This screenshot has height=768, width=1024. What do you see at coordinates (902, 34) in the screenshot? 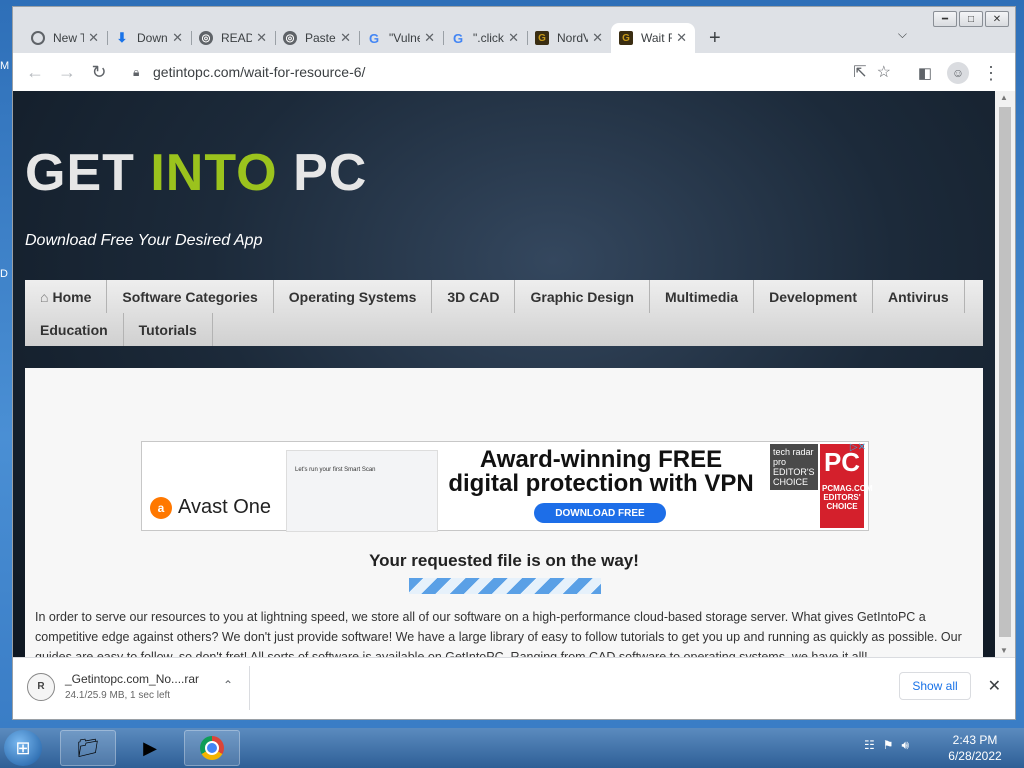
I see `tab-search-chevron-icon: ⌵` at bounding box center [902, 34].